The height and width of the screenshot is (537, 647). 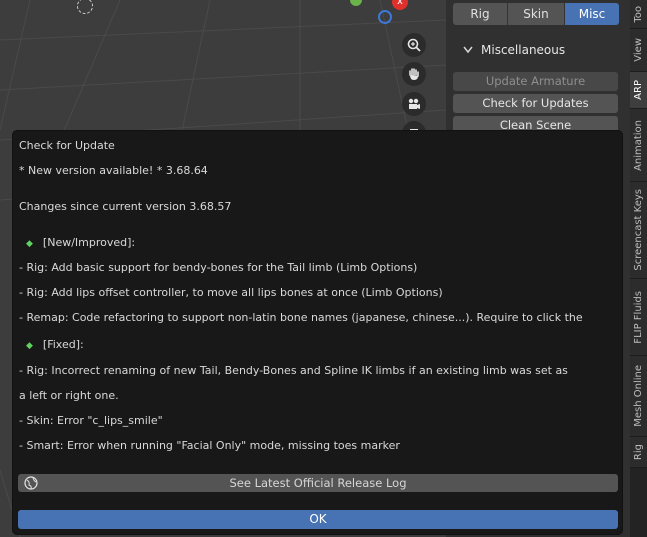 I want to click on section-header: Miscellaneous, so click(x=514, y=50).